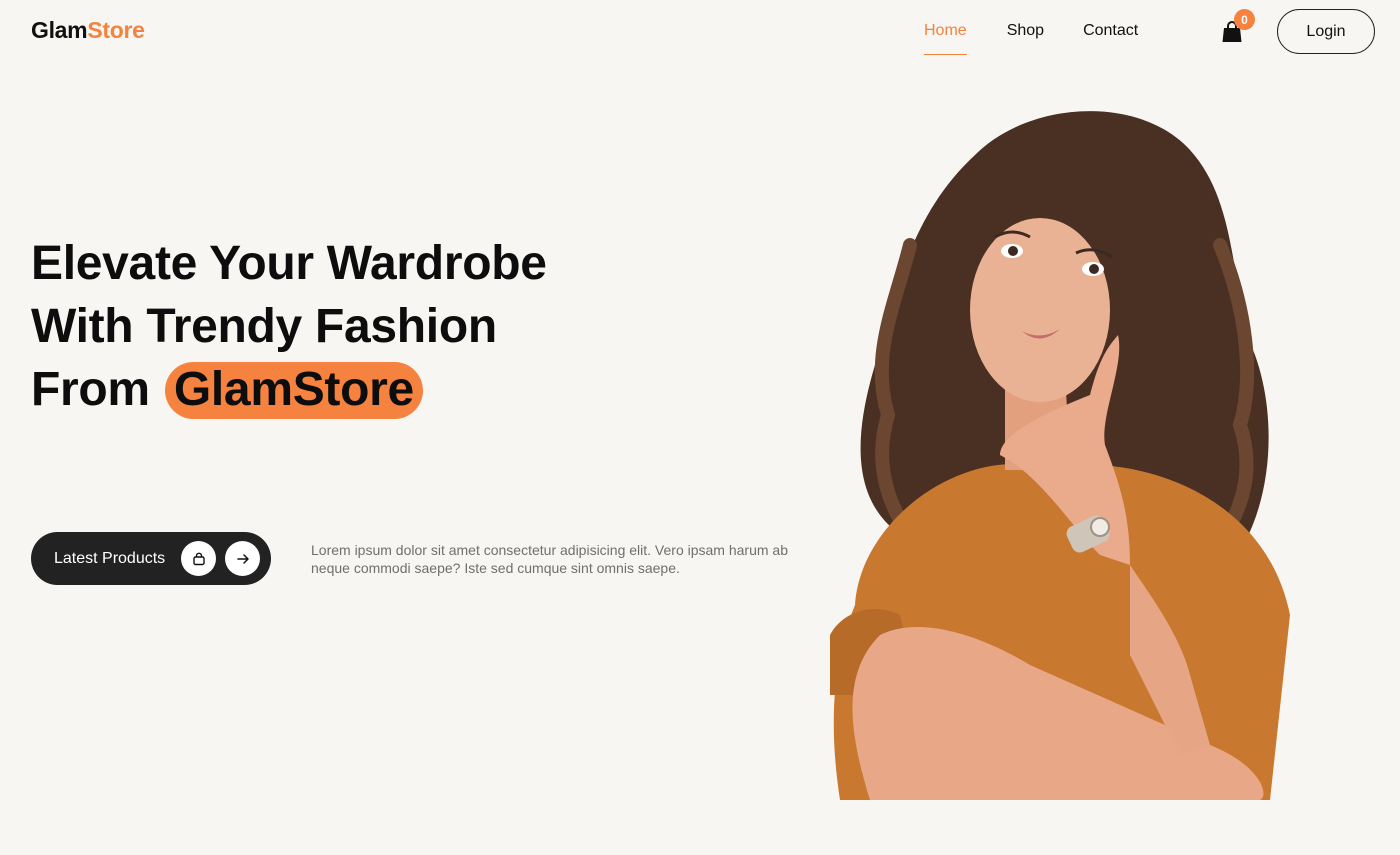 The image size is (1400, 855). Describe the element at coordinates (1244, 19) in the screenshot. I see `cart-count-badge: 0` at that location.